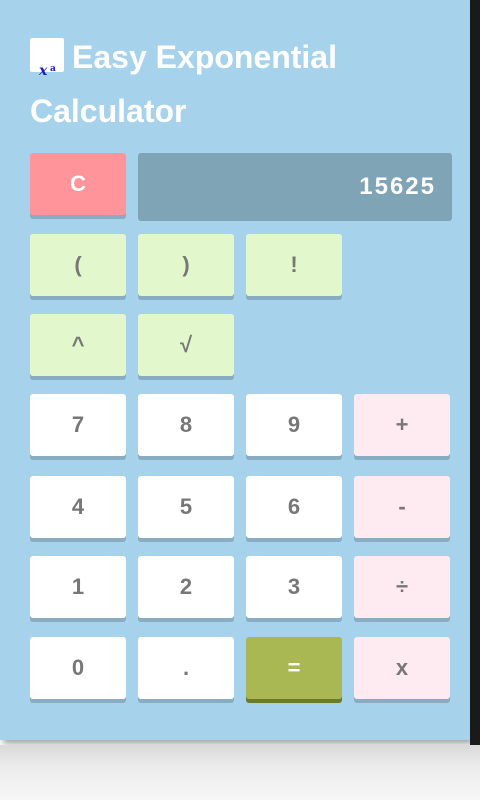  What do you see at coordinates (402, 507) in the screenshot?
I see `minus-button: -` at bounding box center [402, 507].